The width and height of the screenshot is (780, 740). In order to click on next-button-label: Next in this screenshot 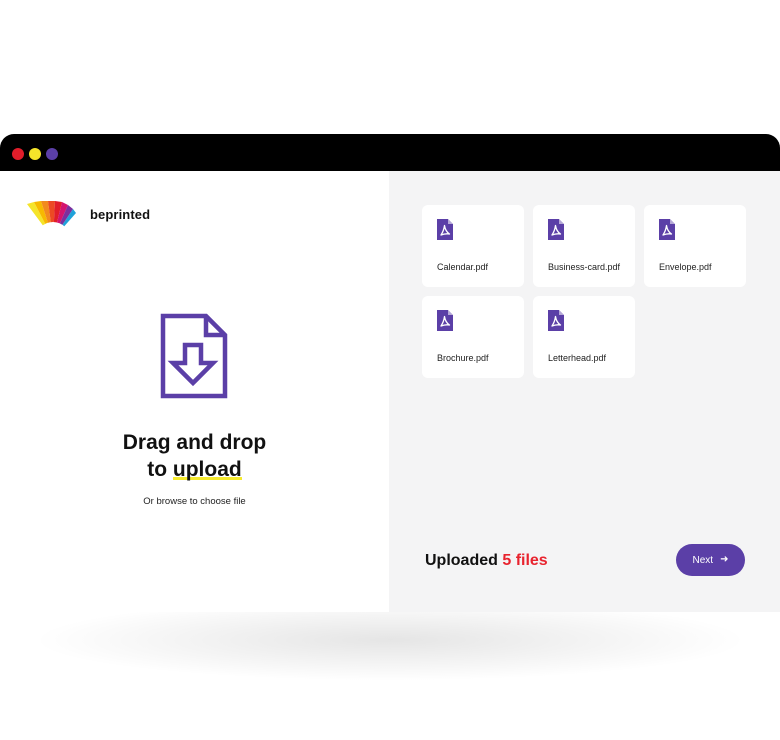, I will do `click(703, 560)`.